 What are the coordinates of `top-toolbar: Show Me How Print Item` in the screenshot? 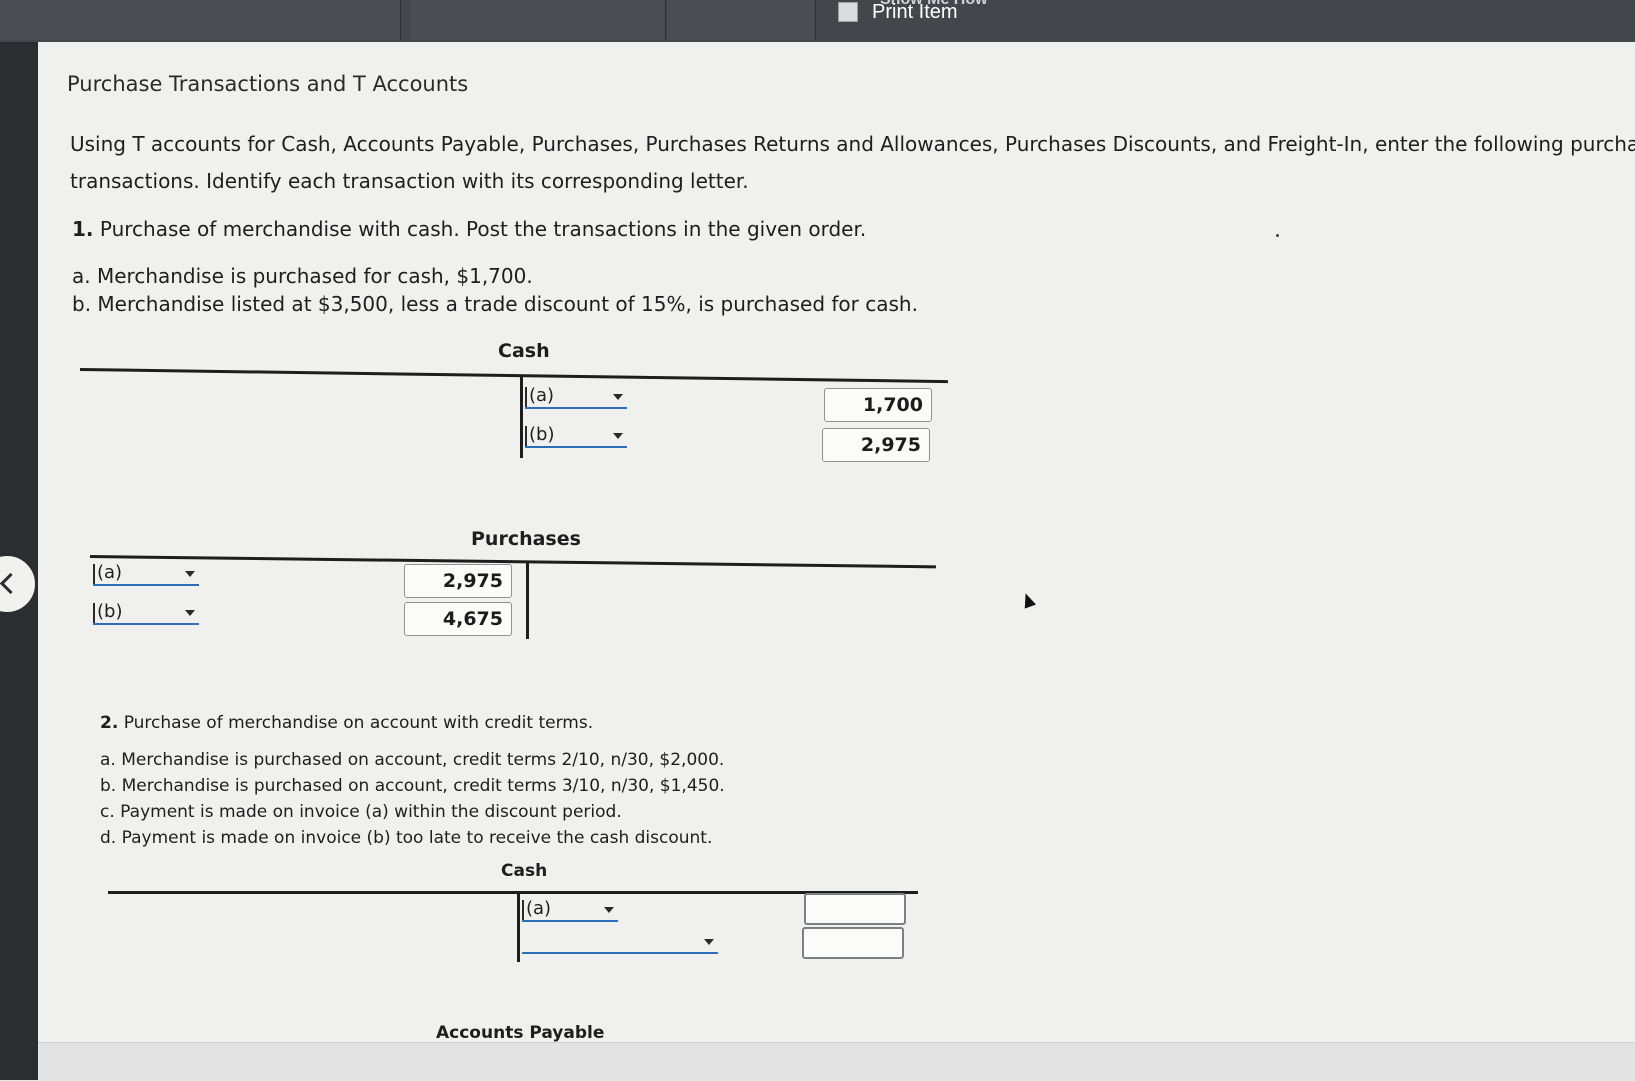 It's located at (817, 21).